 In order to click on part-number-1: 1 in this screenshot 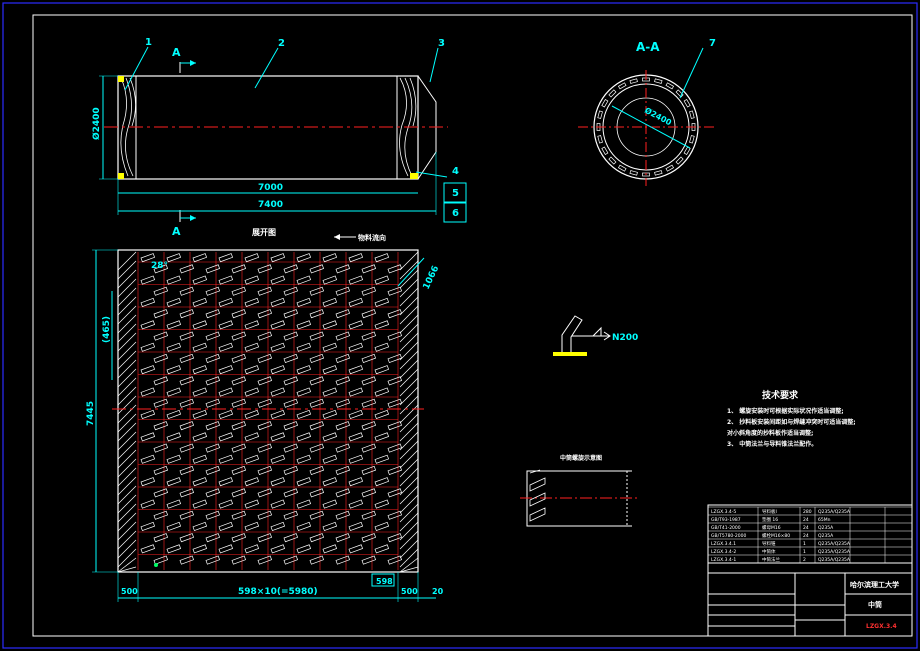, I will do `click(148, 42)`.